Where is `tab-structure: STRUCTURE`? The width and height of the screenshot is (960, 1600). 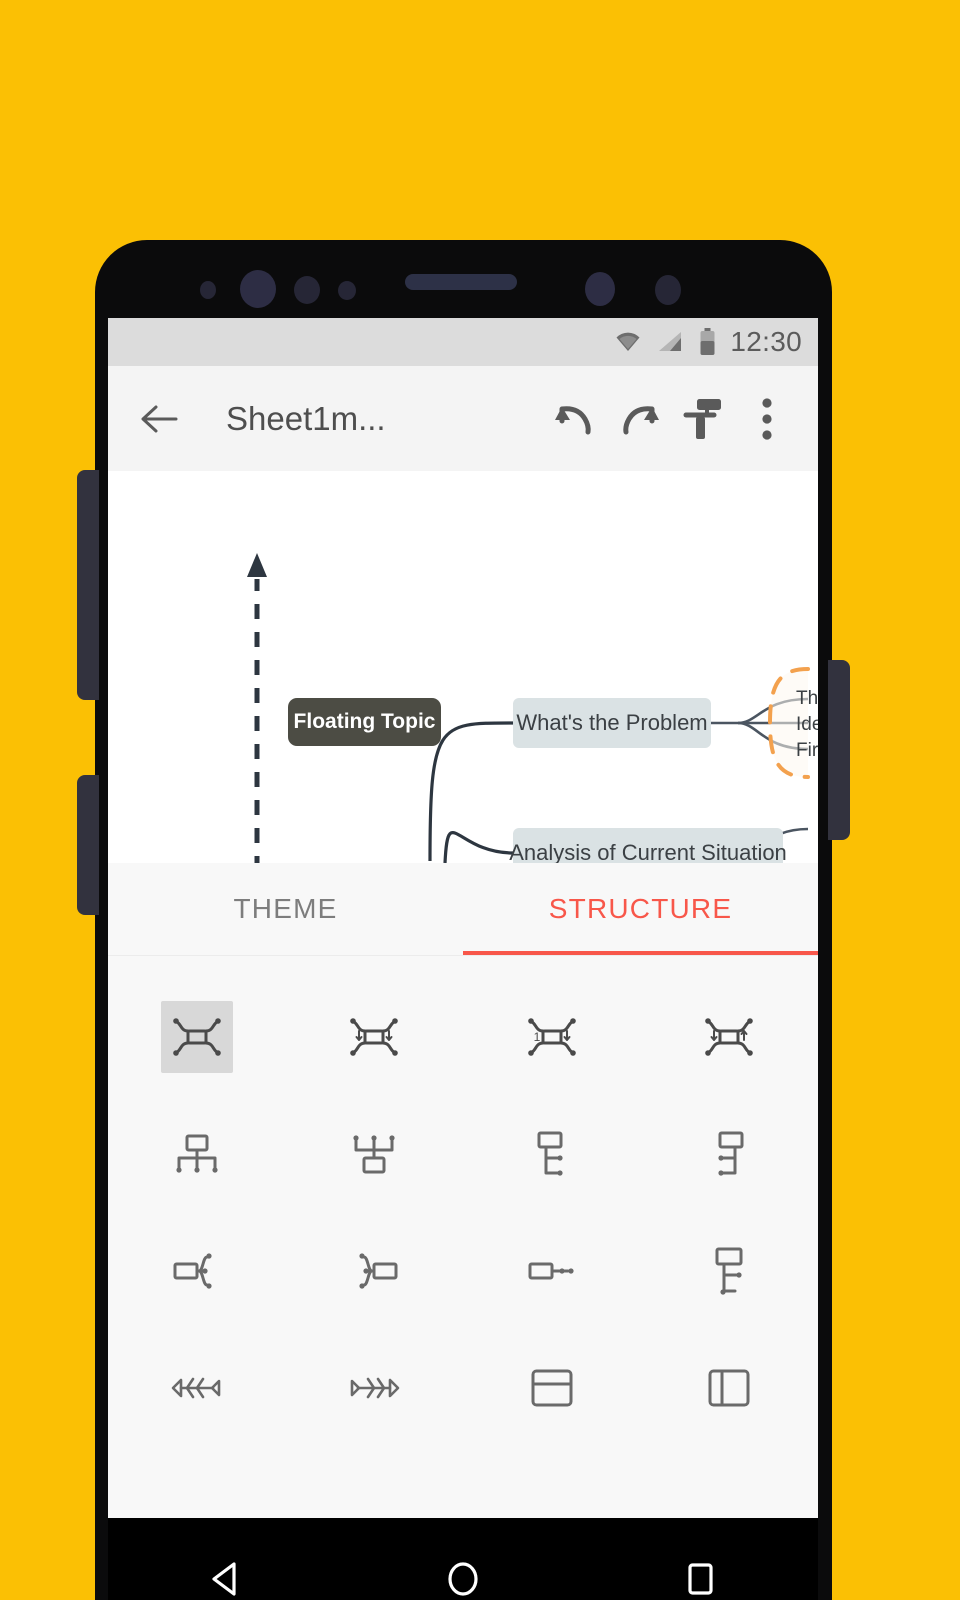
tab-structure: STRUCTURE is located at coordinates (640, 909).